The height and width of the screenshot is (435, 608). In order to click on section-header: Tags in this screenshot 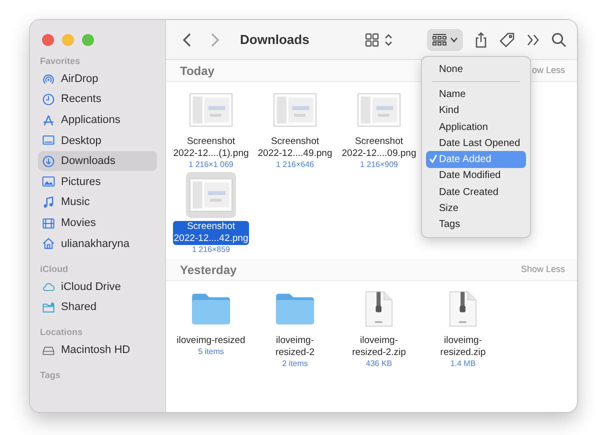, I will do `click(51, 375)`.